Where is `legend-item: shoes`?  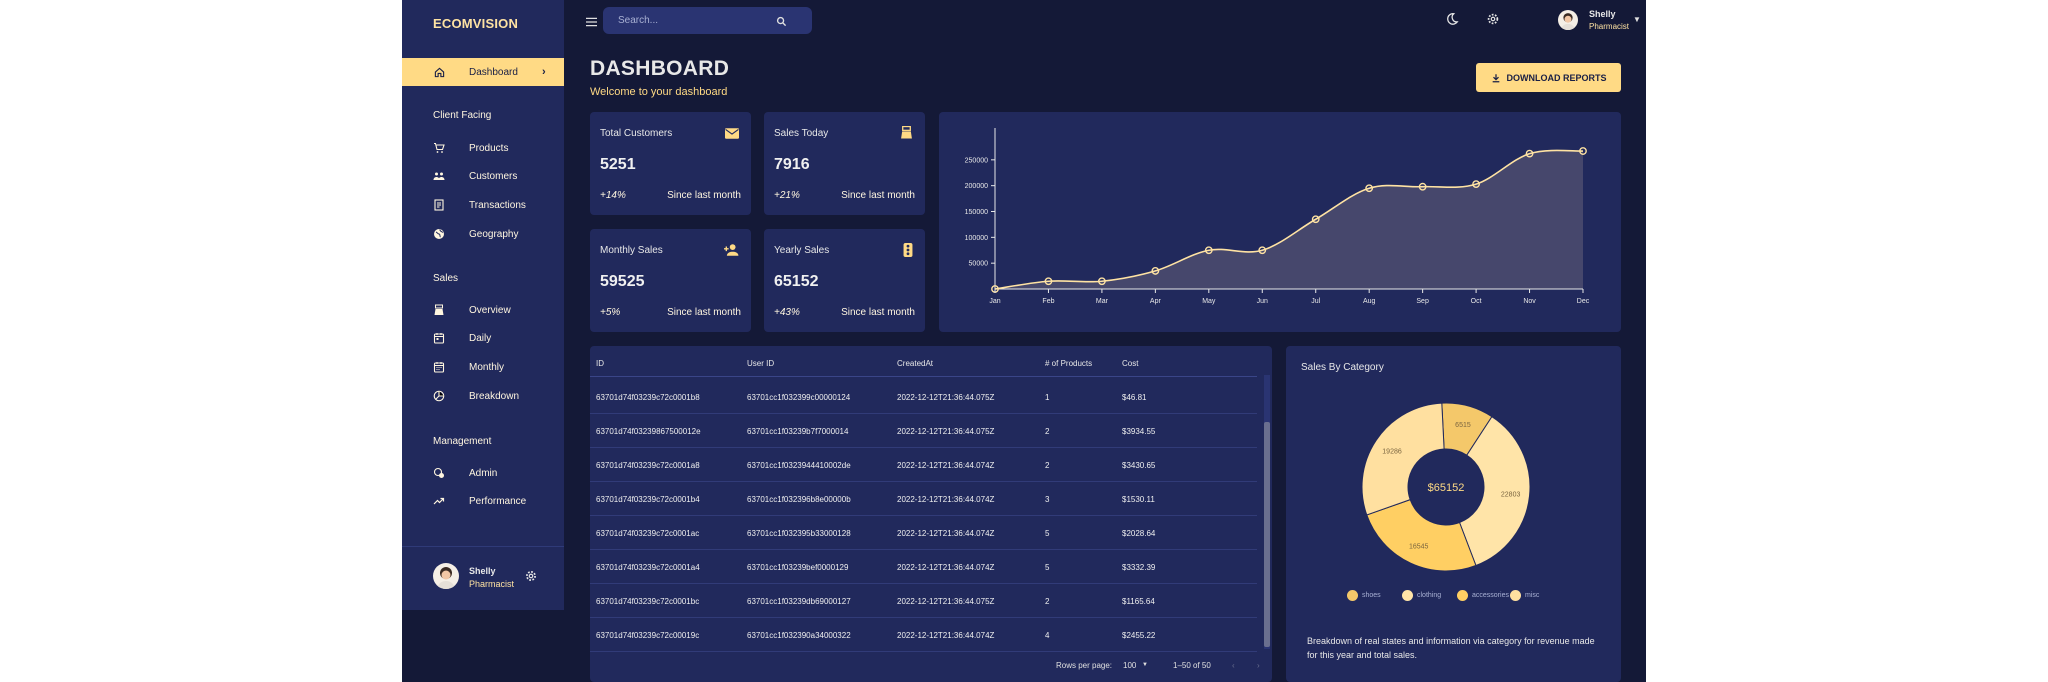 legend-item: shoes is located at coordinates (1364, 595).